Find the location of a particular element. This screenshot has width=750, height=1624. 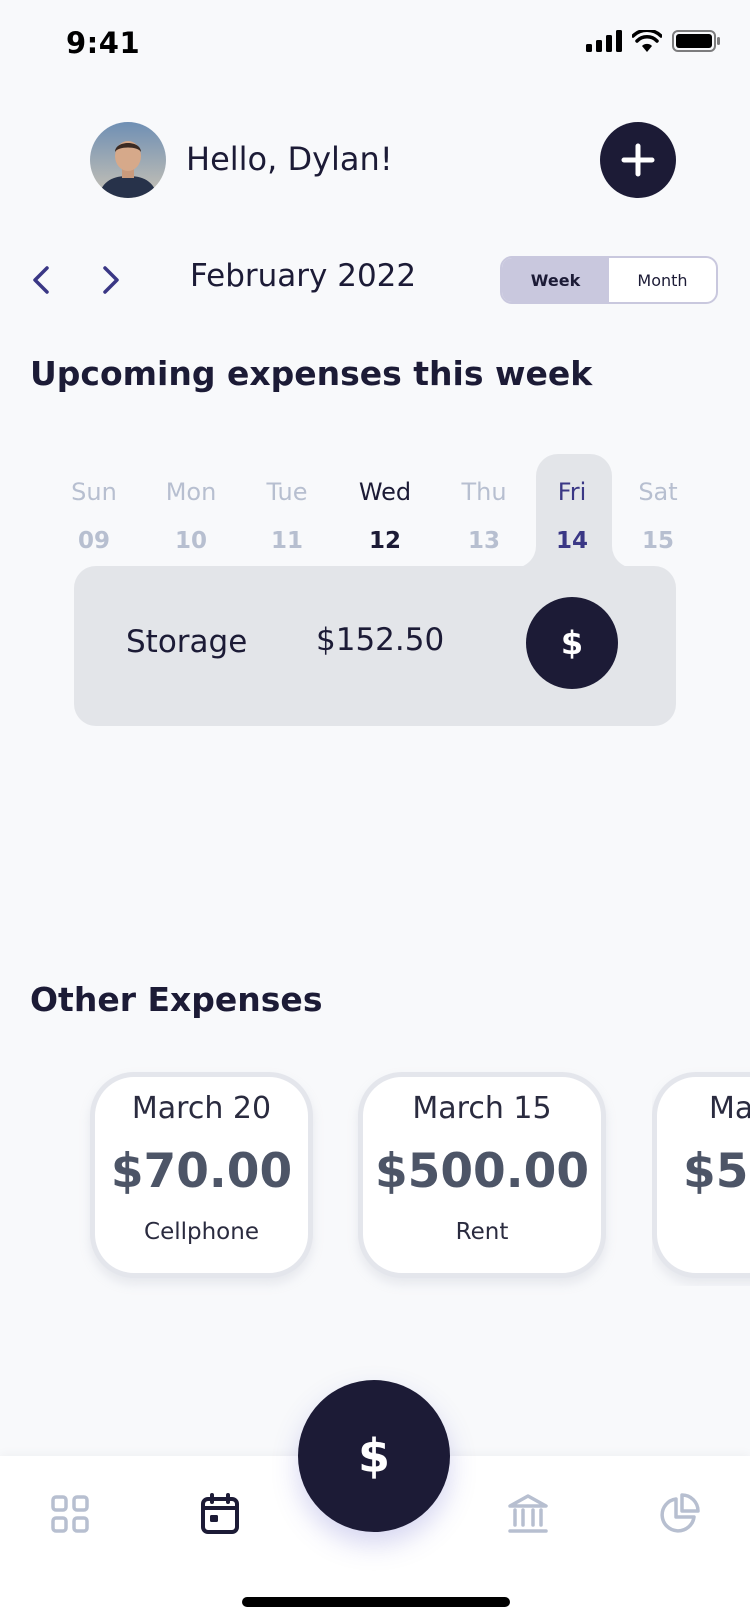

chevron-right-icon is located at coordinates (111, 280).